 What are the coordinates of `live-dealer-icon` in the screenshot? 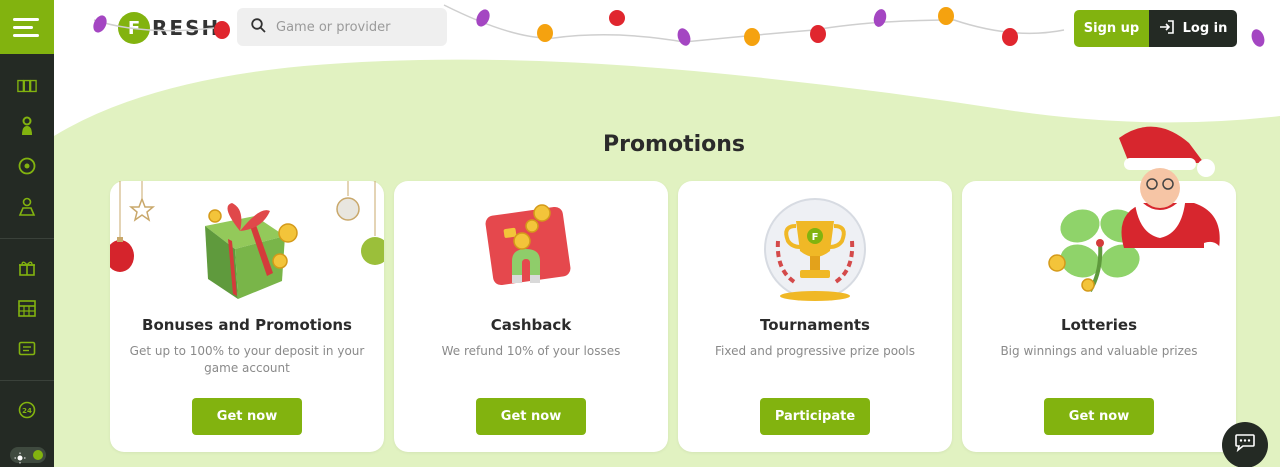 It's located at (27, 126).